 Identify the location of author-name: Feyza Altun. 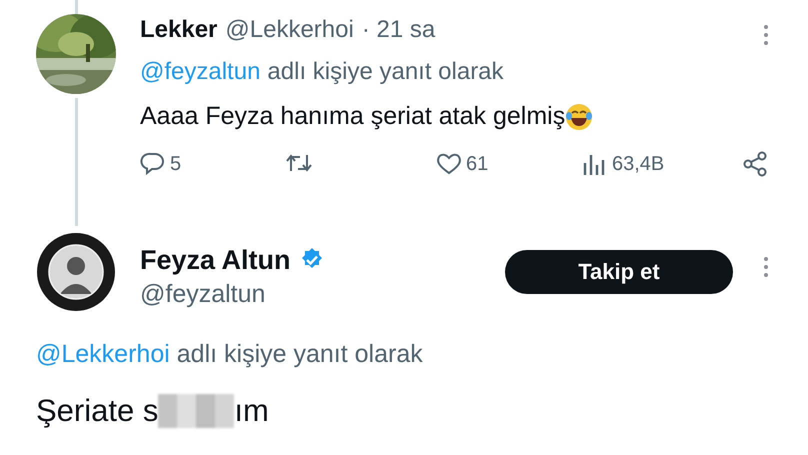
(215, 260).